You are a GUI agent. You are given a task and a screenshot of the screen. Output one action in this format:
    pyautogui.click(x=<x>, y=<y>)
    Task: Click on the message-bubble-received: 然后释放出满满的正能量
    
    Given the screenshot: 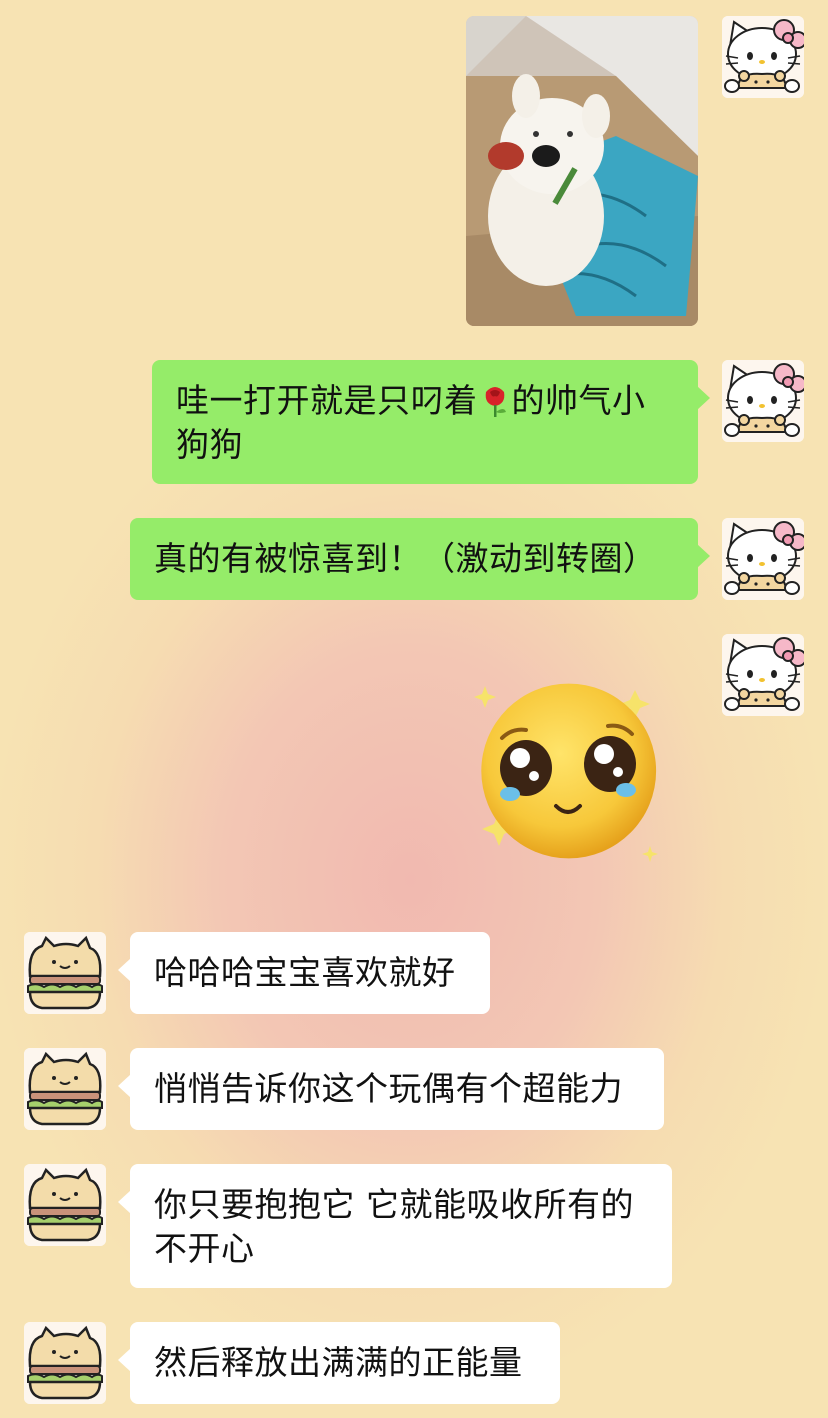 What is the action you would take?
    pyautogui.click(x=339, y=1363)
    